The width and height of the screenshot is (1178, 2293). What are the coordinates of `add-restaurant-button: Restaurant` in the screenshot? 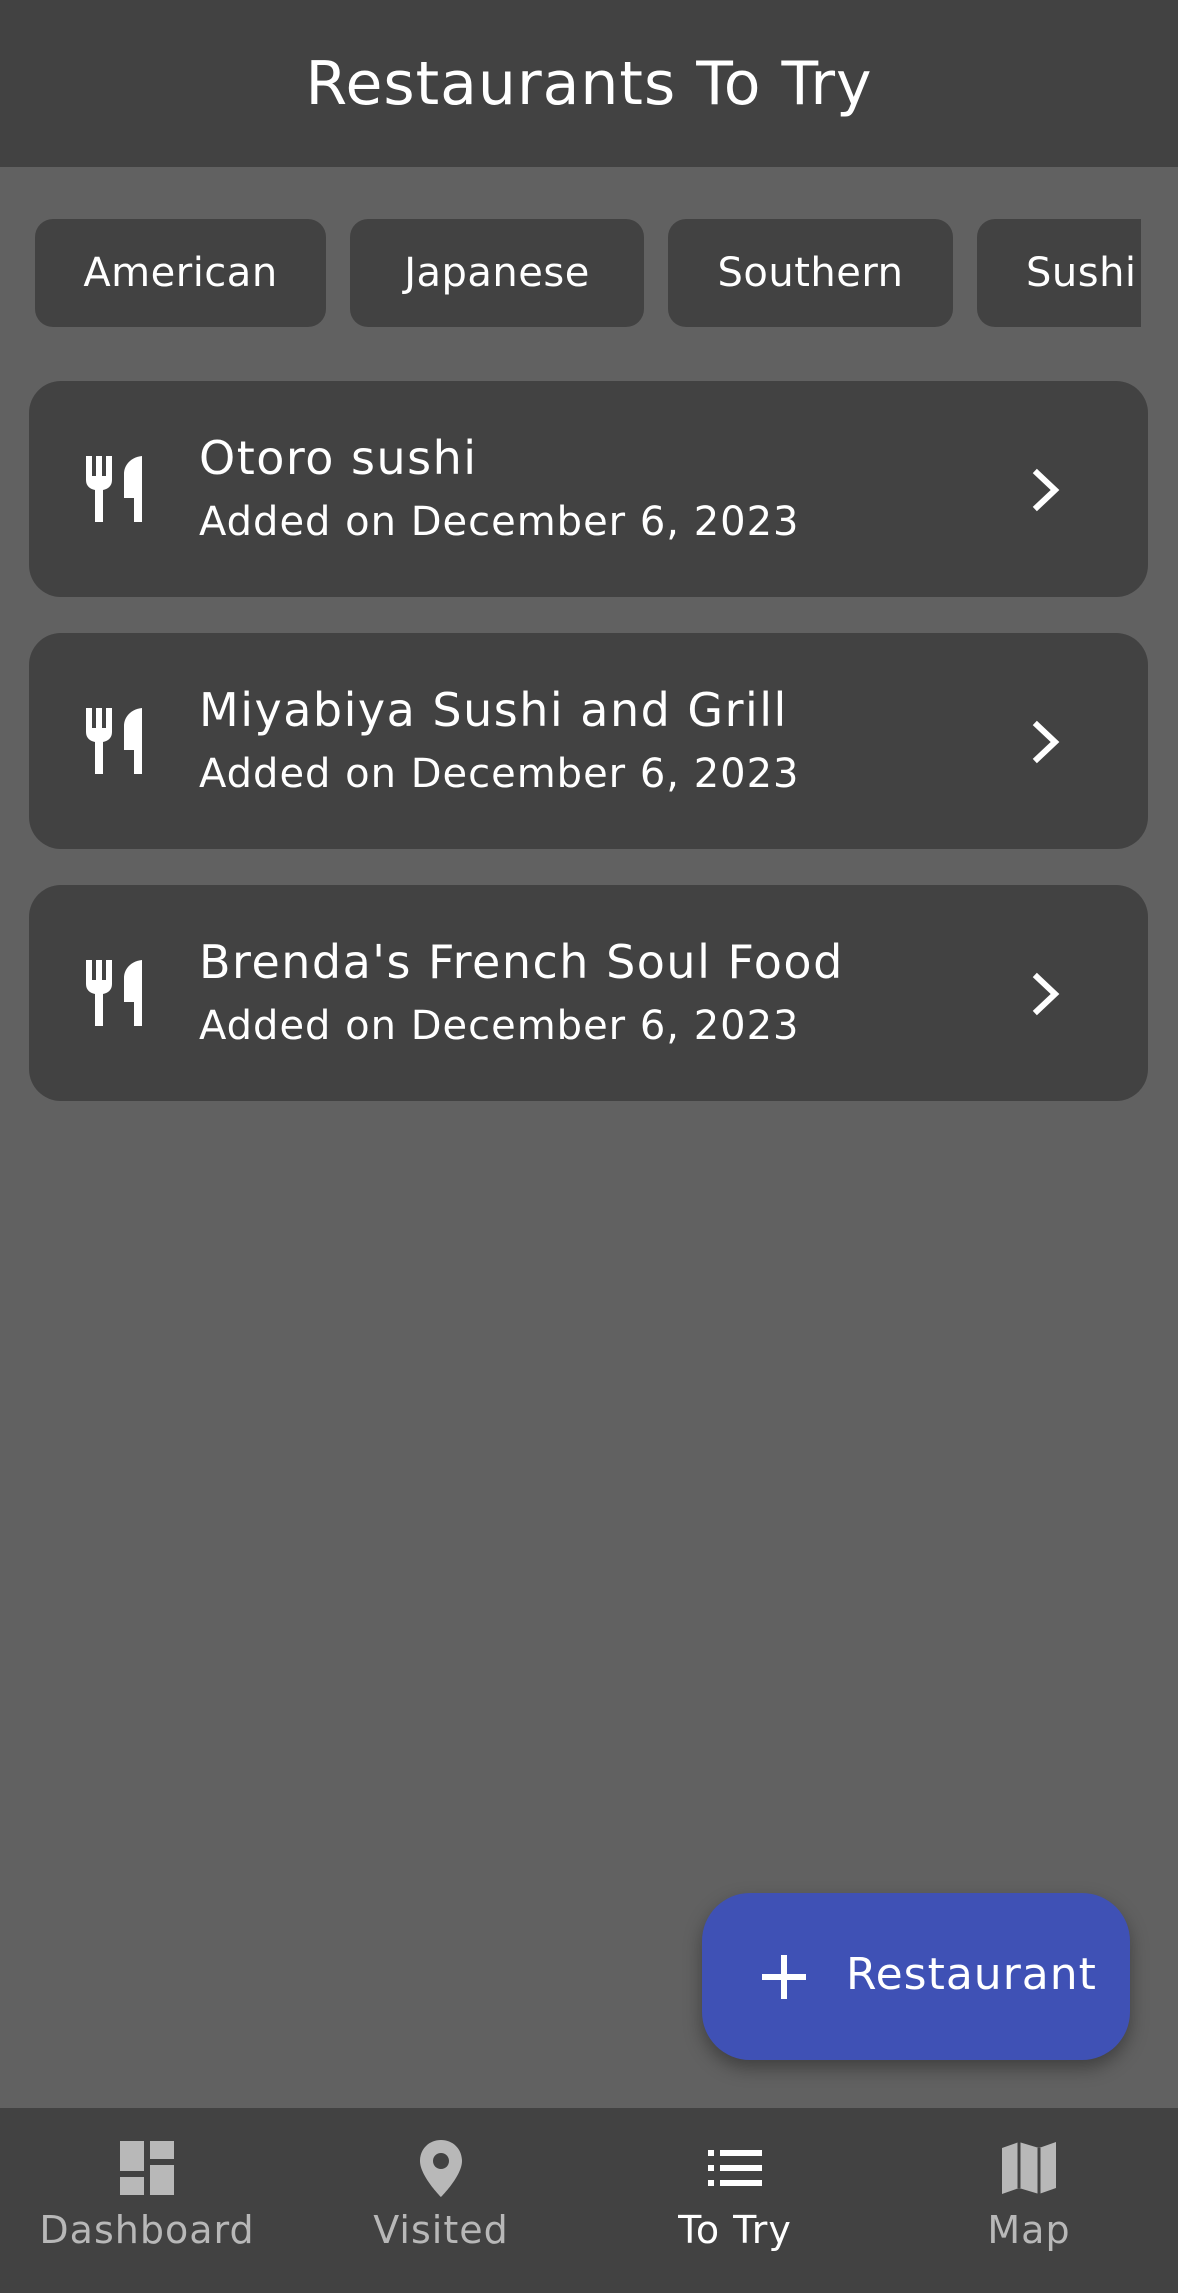 It's located at (916, 1976).